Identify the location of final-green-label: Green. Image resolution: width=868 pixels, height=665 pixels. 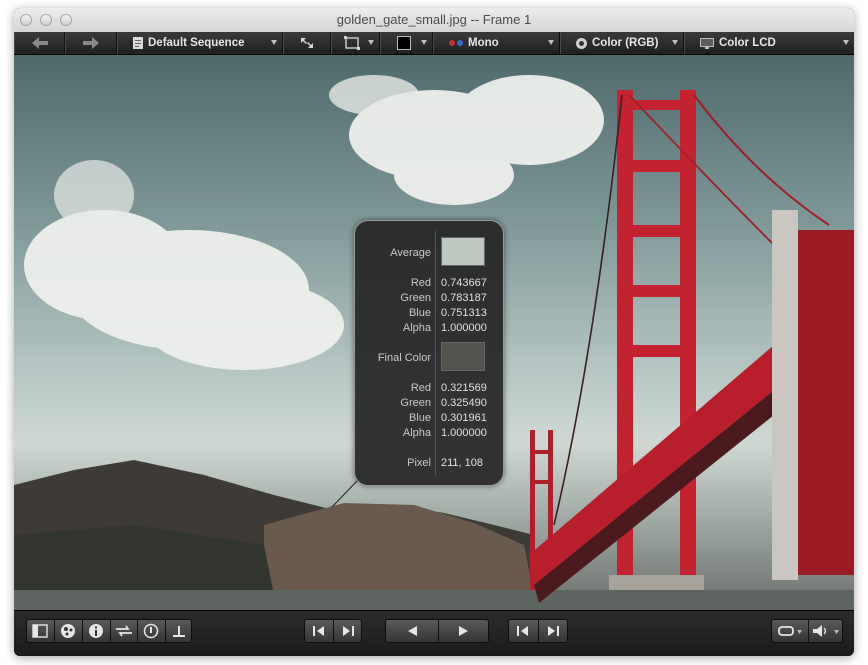
(415, 403).